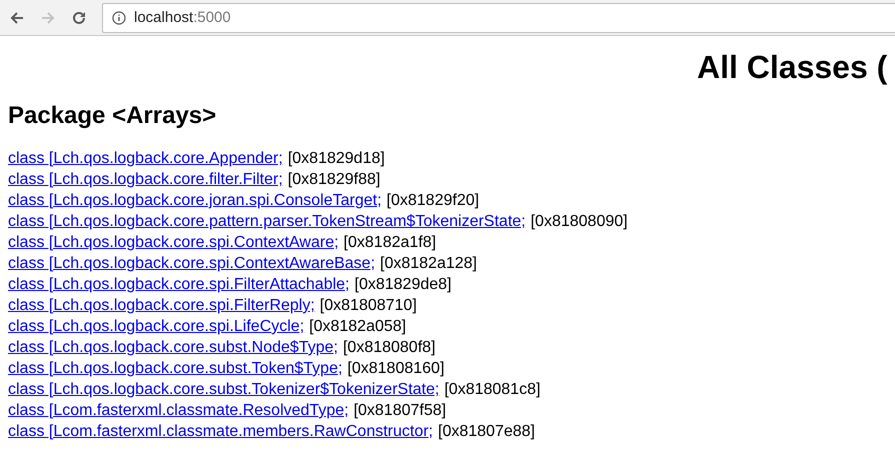  I want to click on class-address: [0x81807f58], so click(400, 410).